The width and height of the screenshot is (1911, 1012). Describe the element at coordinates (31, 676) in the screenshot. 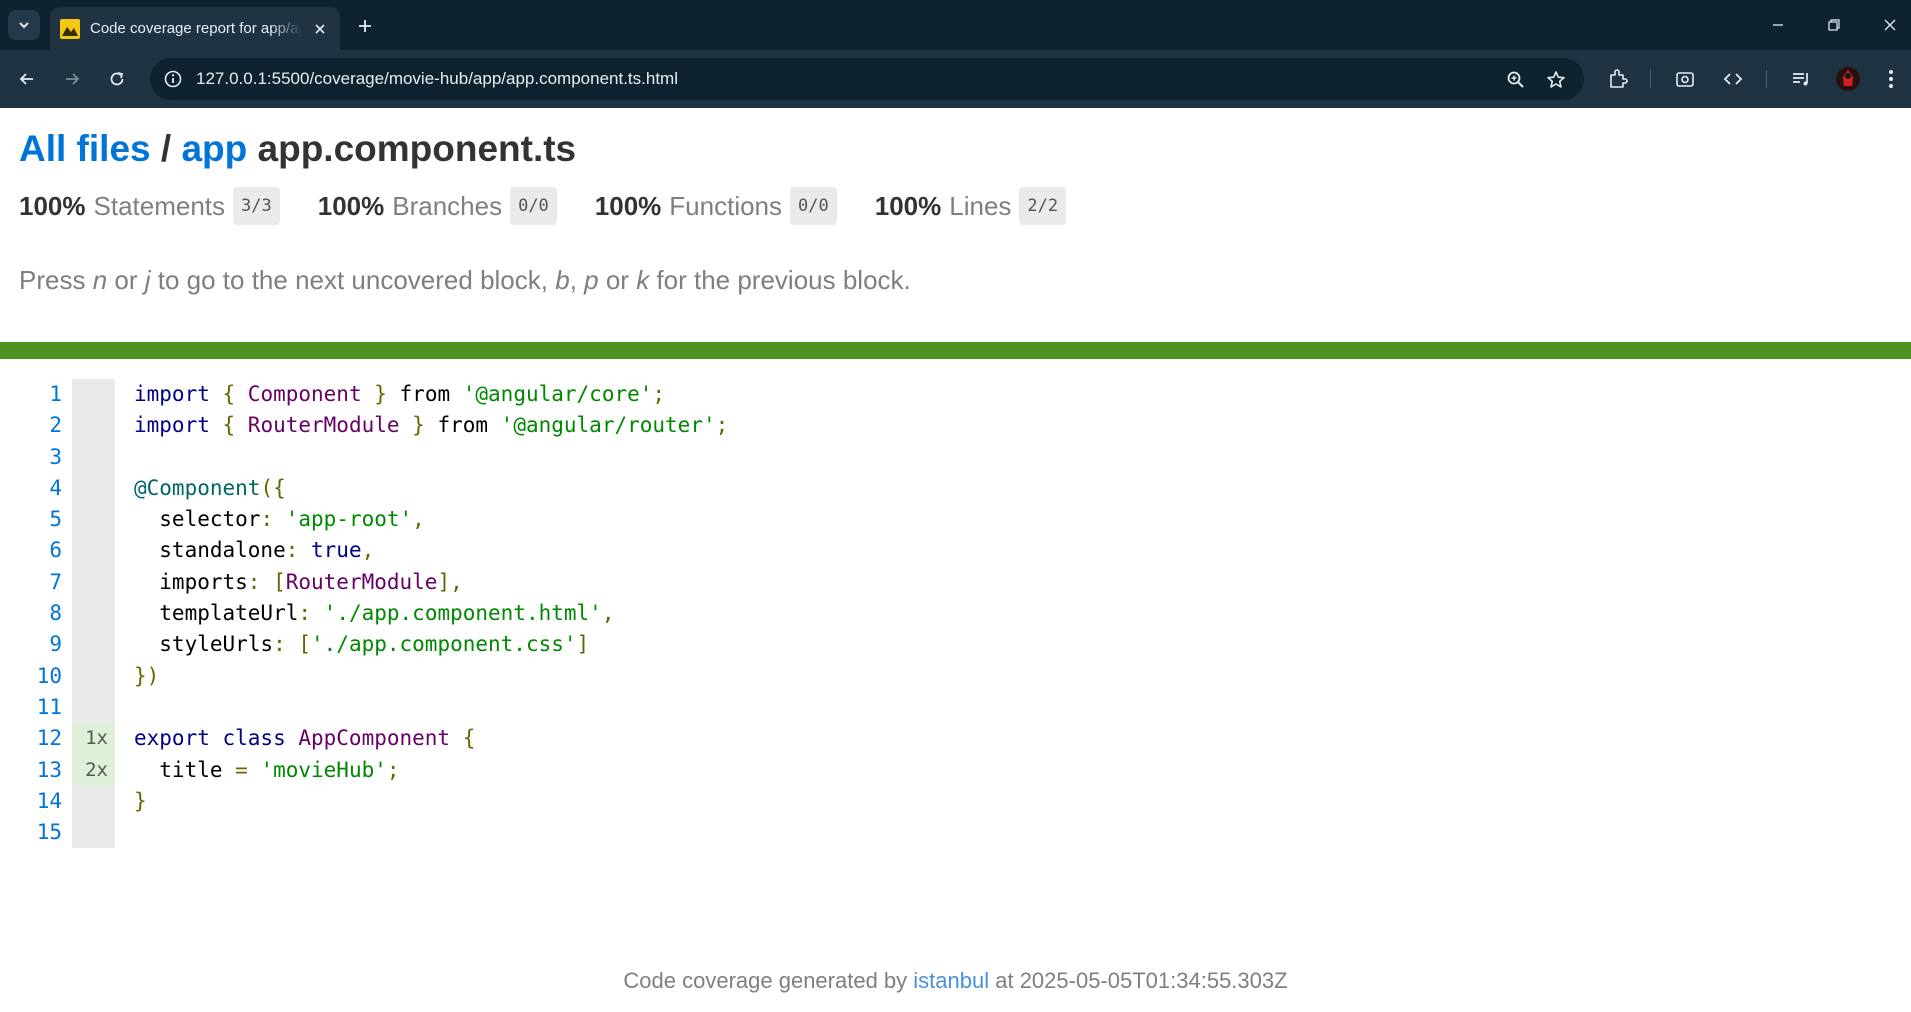

I see `line-number-link: 10` at that location.